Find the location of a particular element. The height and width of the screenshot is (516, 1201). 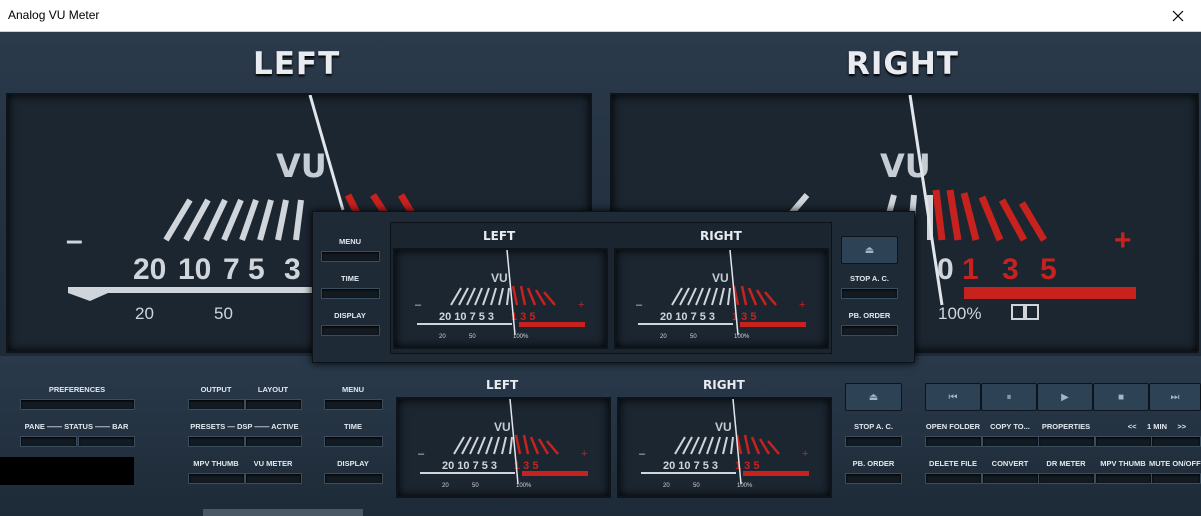

delete-file-label: DELETE FILE is located at coordinates (953, 463).